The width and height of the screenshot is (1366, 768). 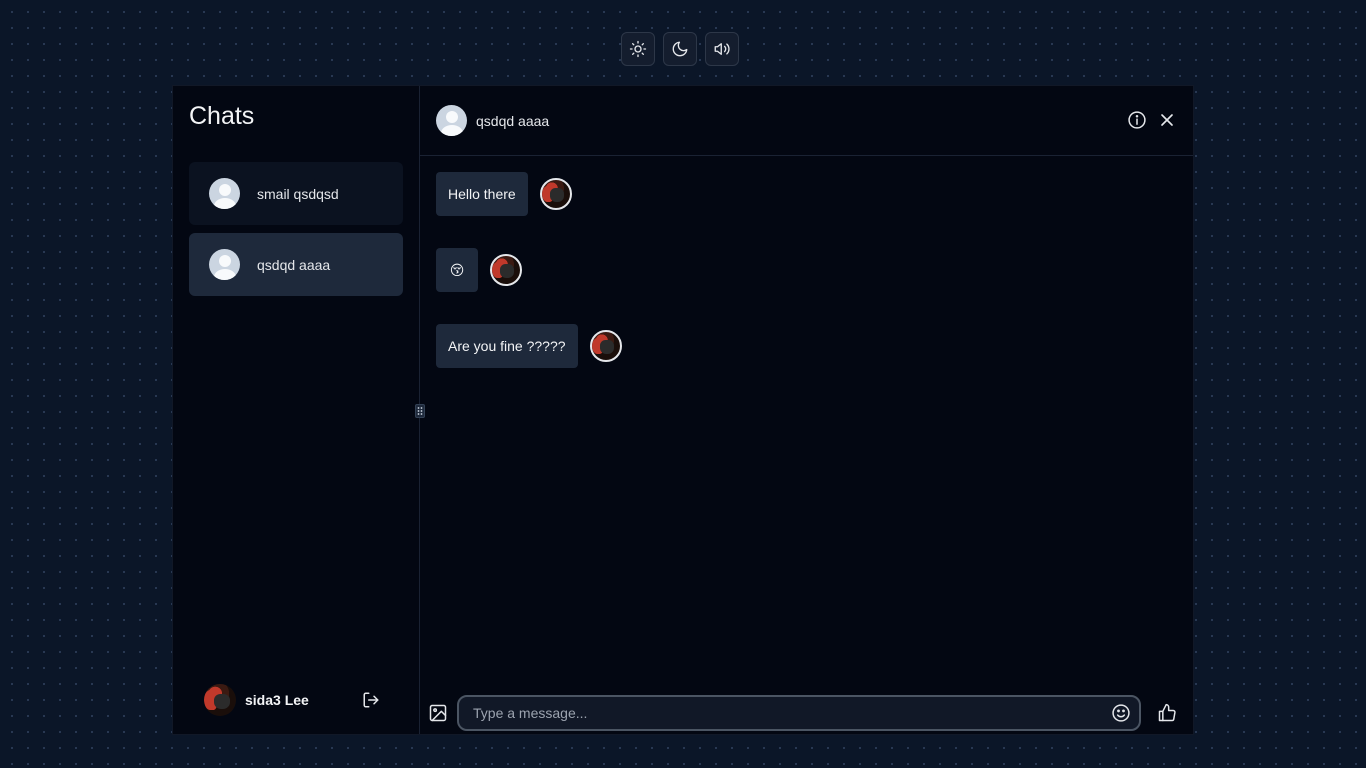 What do you see at coordinates (513, 120) in the screenshot?
I see `contact-name: qsdqd aaaa` at bounding box center [513, 120].